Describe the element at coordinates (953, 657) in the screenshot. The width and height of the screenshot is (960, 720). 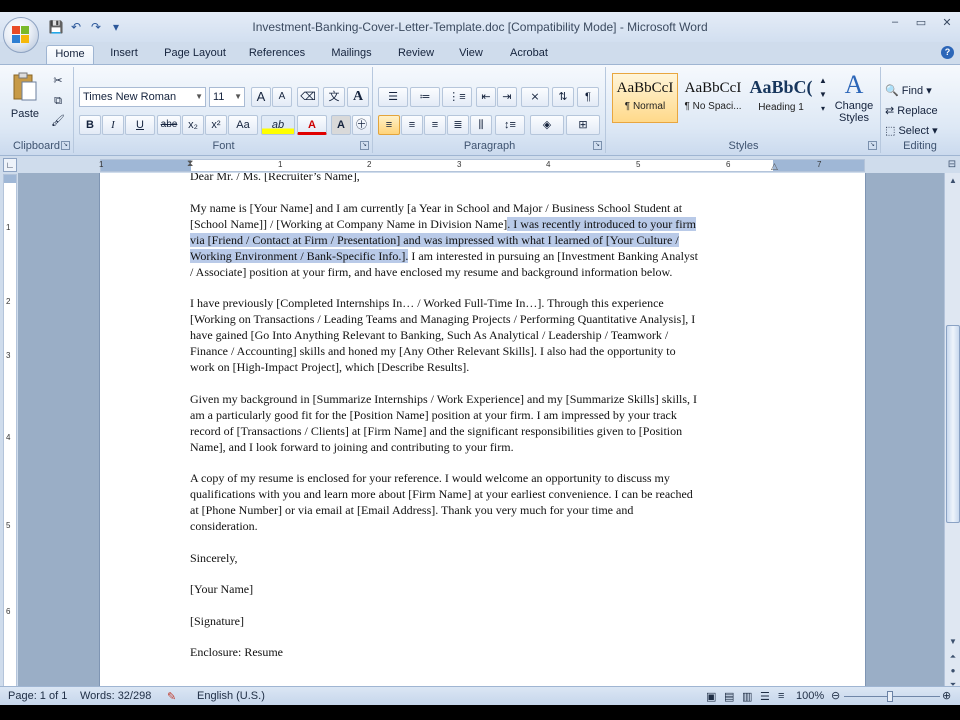
I see `previous-page-icon: ⏶` at that location.